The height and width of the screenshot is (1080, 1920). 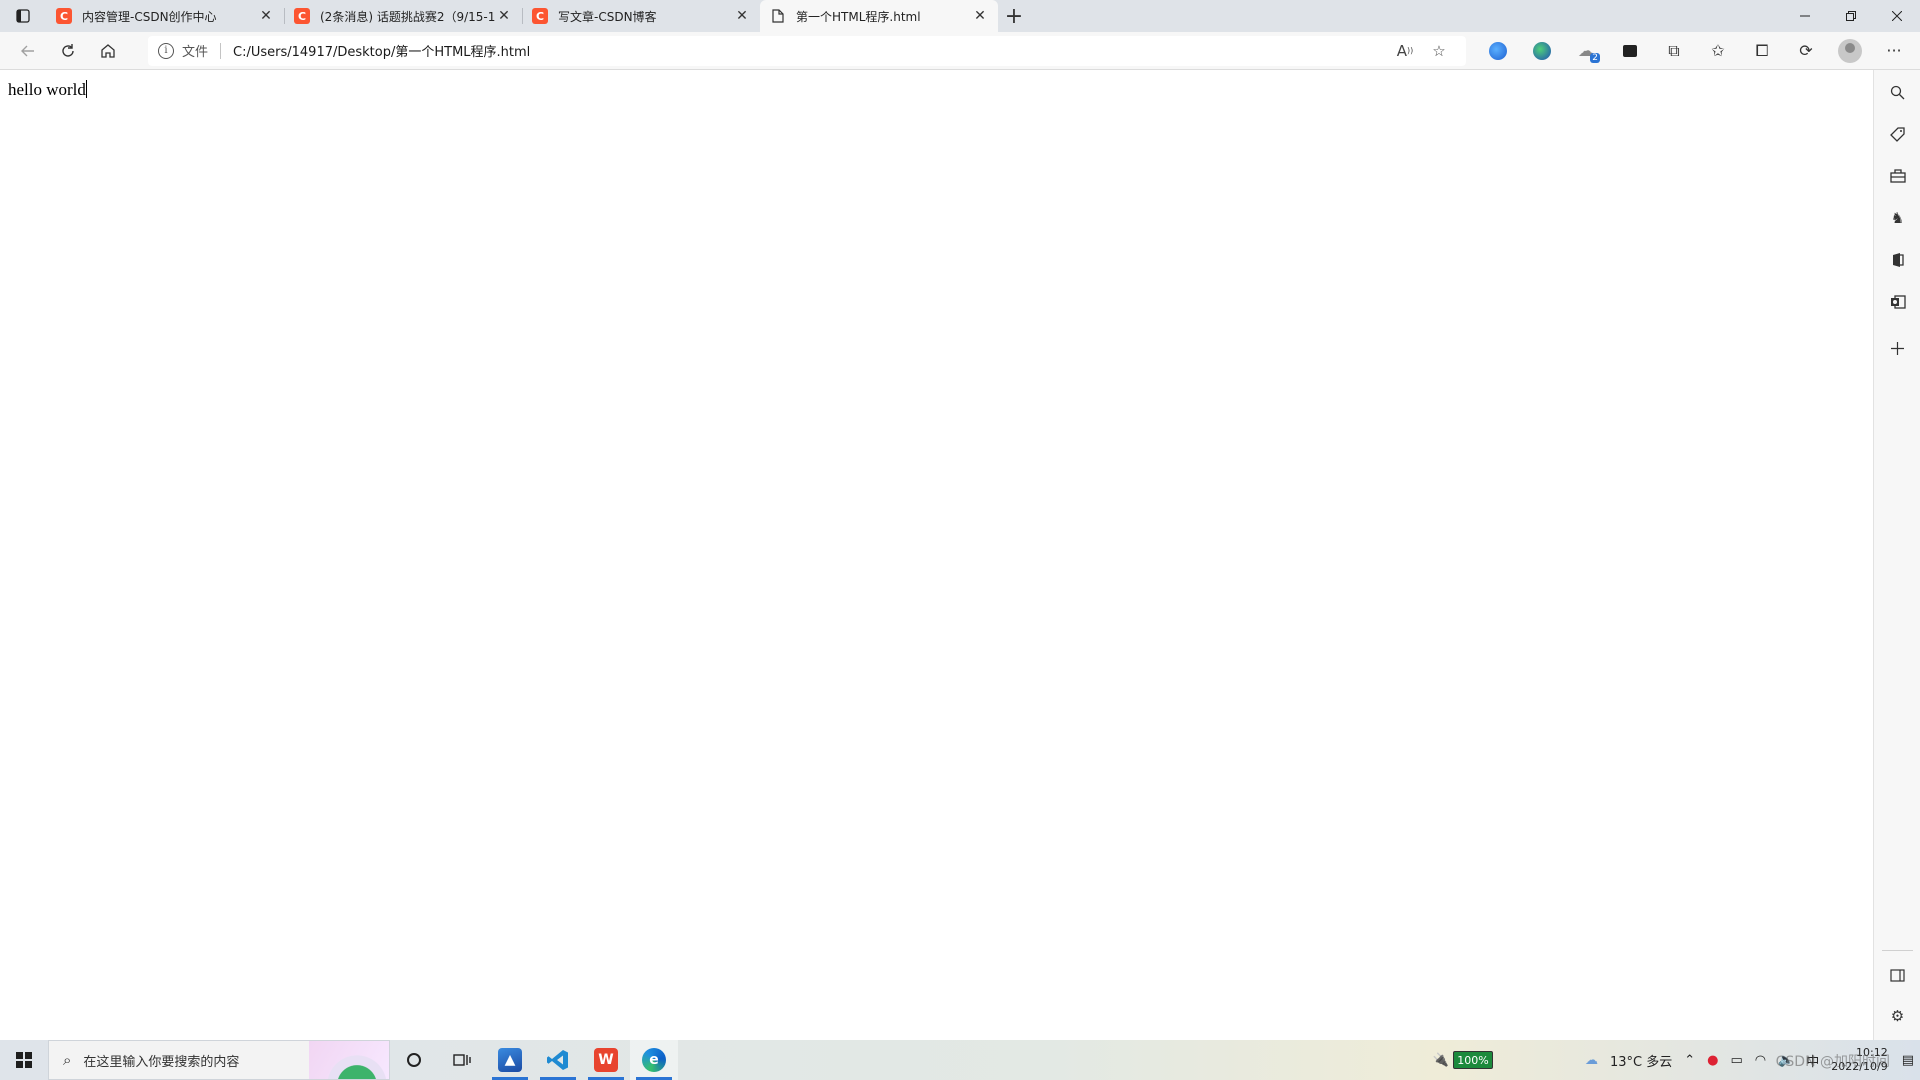 I want to click on arrow-left-icon, so click(x=27, y=50).